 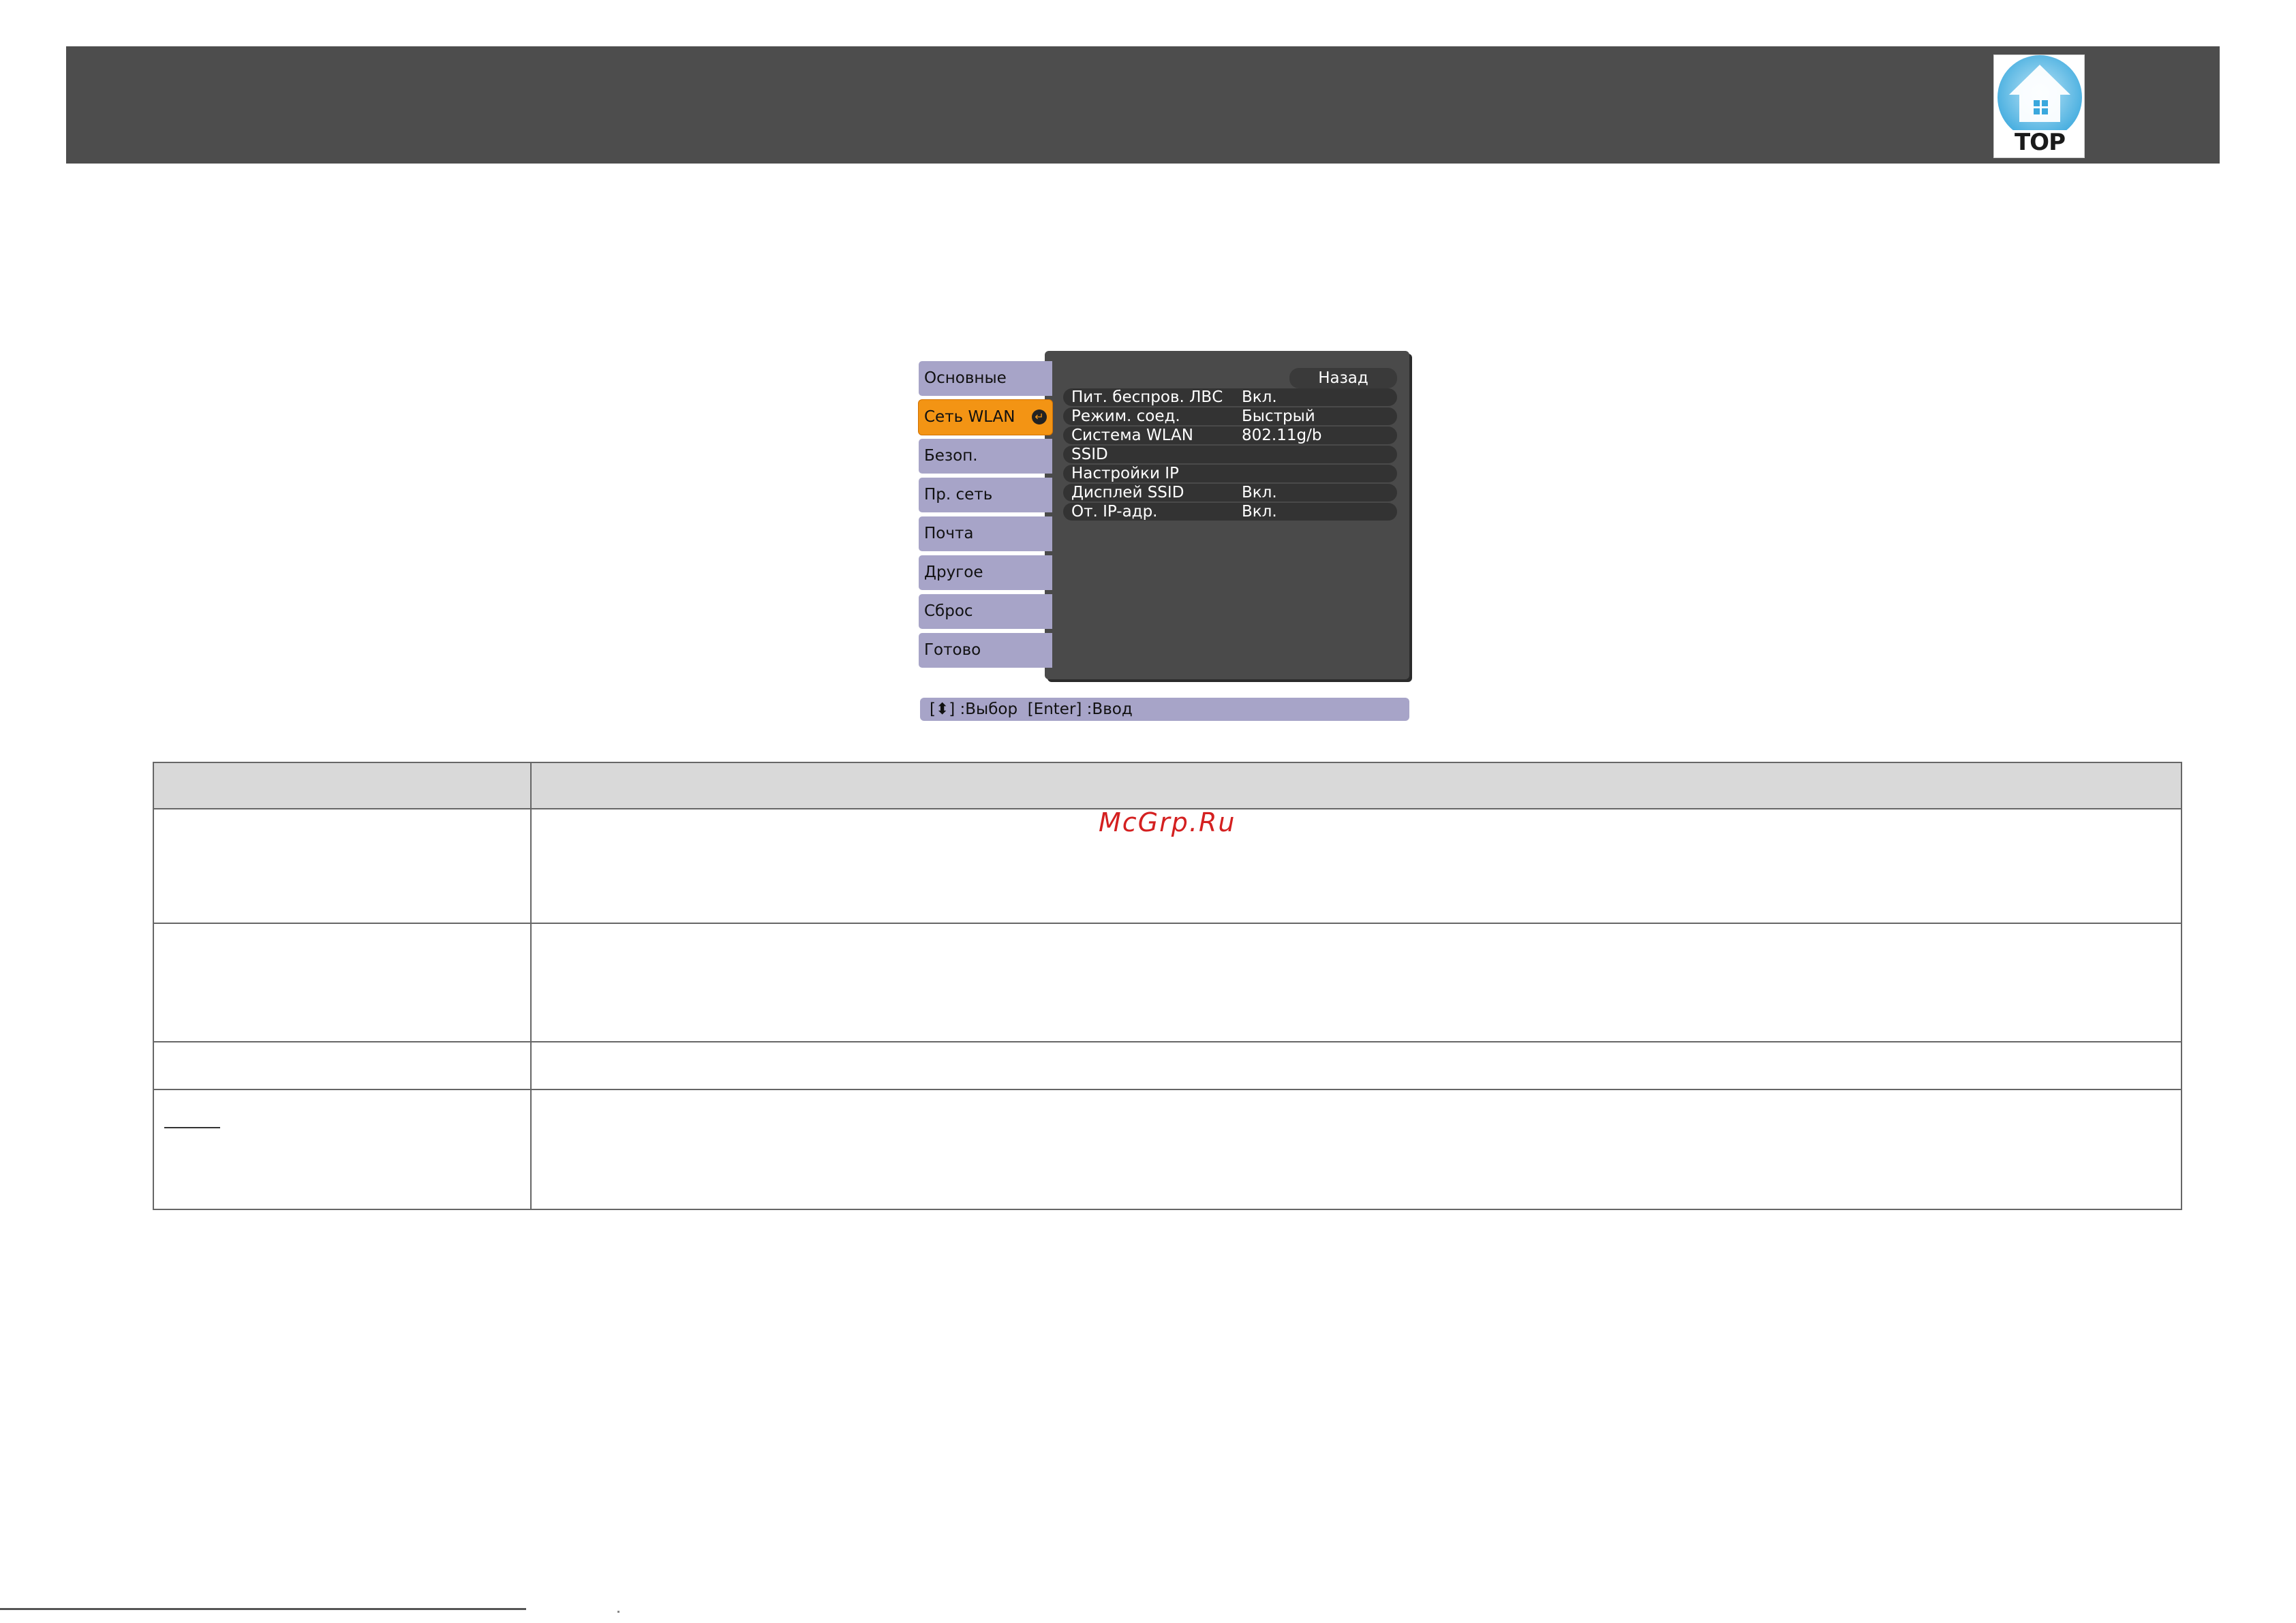 I want to click on header-bar, so click(x=1143, y=105).